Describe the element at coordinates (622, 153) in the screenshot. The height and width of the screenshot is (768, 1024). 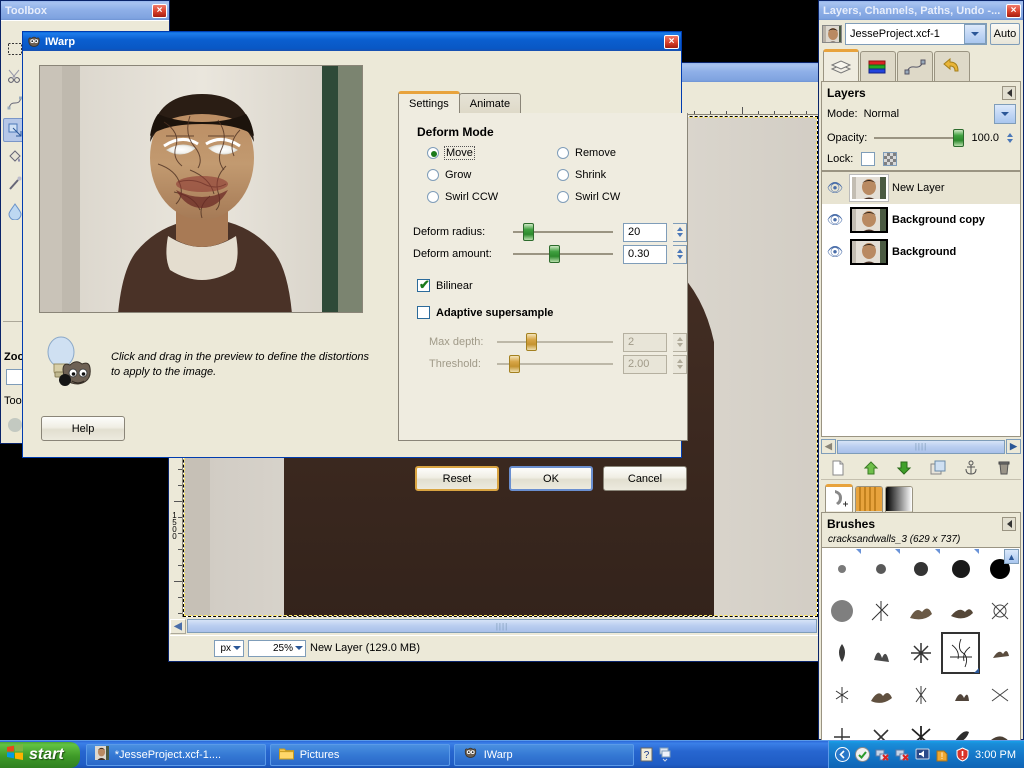
I see `radio-remove: Remove` at that location.